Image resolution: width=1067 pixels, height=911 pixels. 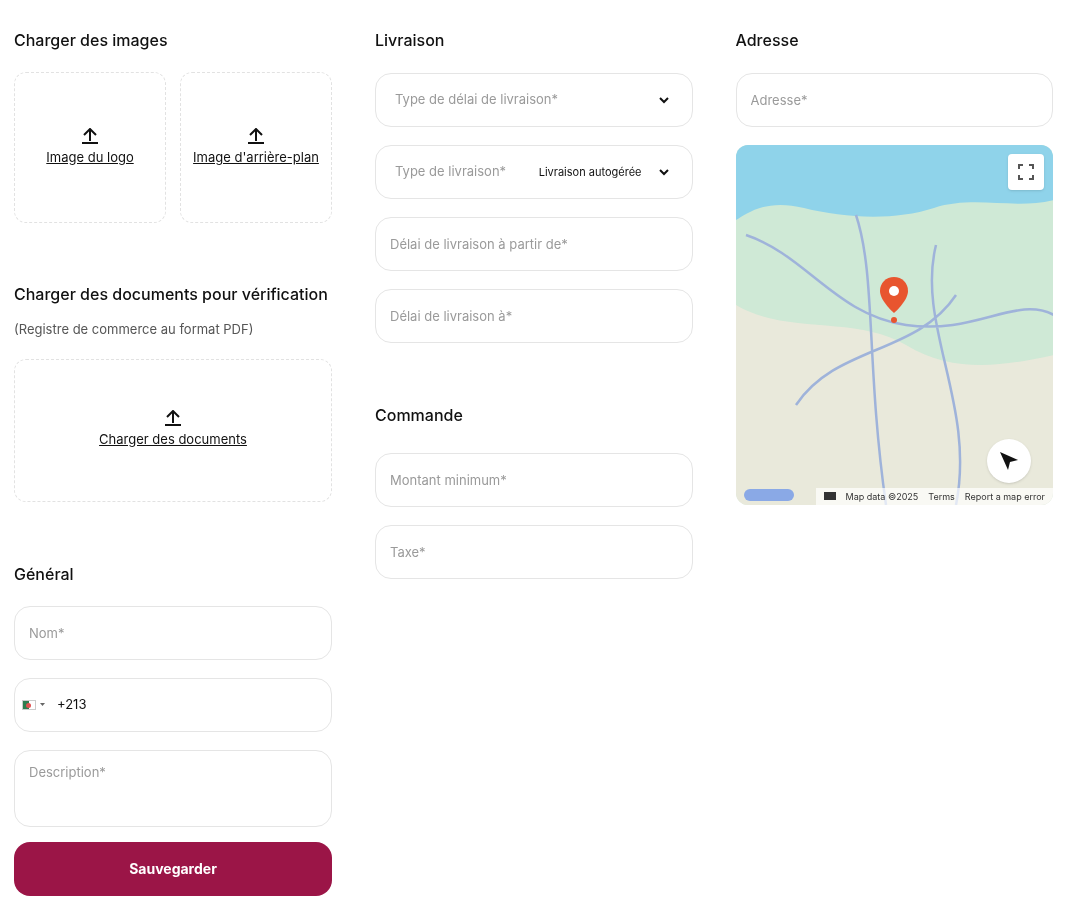 I want to click on flag-icon, so click(x=29, y=704).